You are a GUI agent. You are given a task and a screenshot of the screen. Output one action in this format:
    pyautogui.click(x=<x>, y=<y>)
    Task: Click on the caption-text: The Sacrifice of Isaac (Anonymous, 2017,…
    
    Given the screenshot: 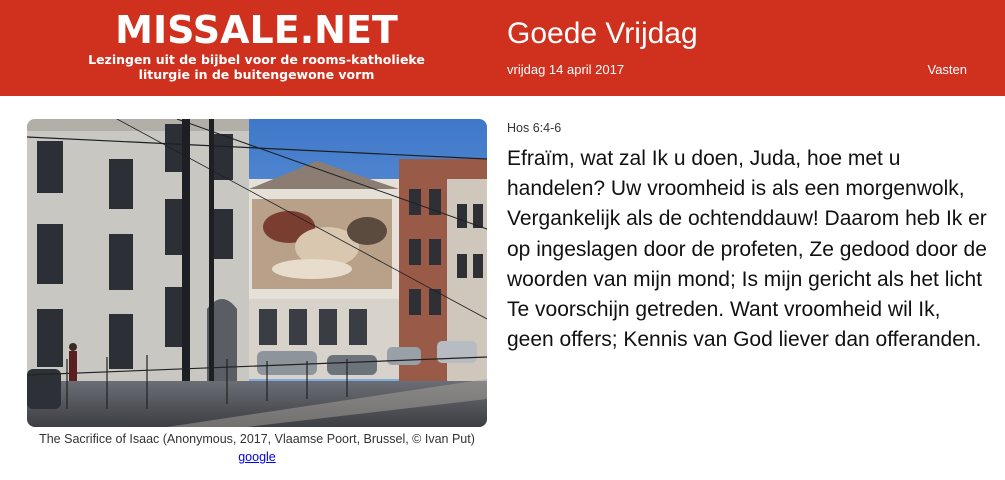 What is the action you would take?
    pyautogui.click(x=257, y=439)
    